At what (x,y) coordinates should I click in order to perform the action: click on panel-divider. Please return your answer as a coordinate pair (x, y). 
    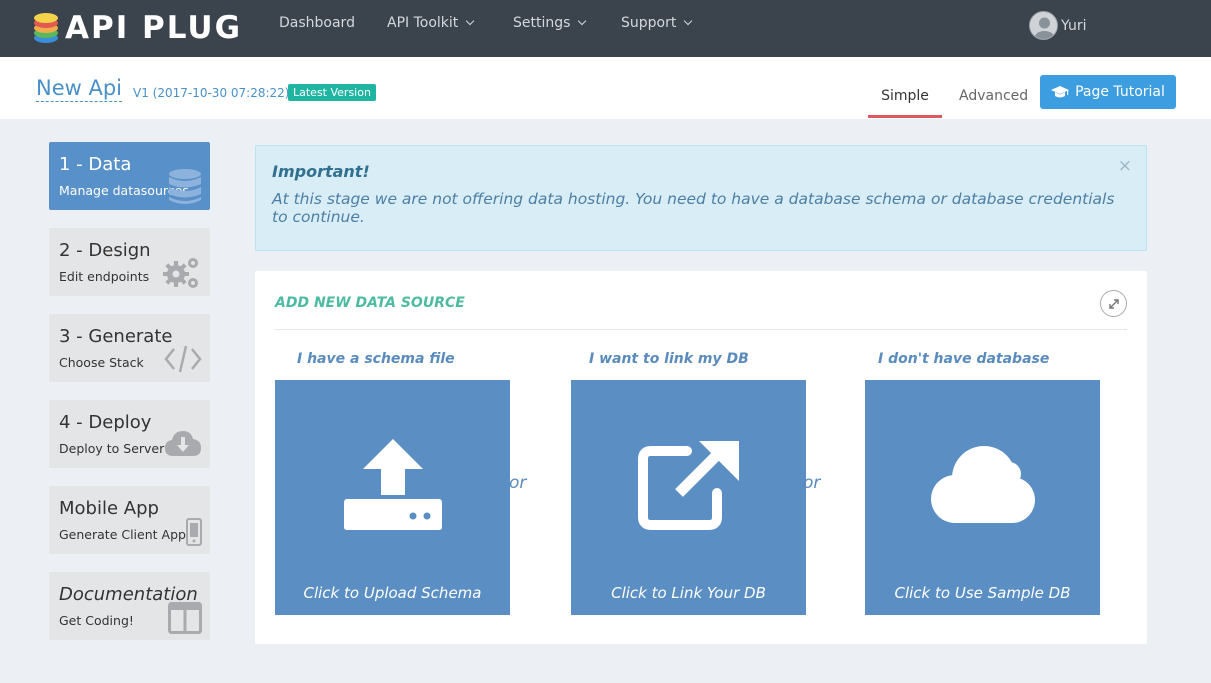
    Looking at the image, I should click on (701, 329).